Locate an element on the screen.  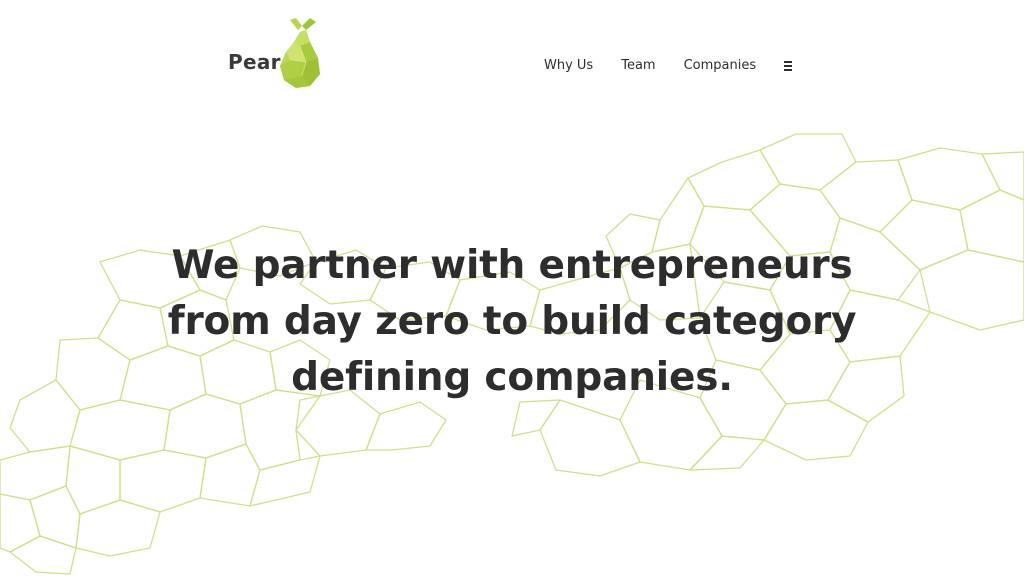
pear-logo-link: Pear is located at coordinates (276, 52).